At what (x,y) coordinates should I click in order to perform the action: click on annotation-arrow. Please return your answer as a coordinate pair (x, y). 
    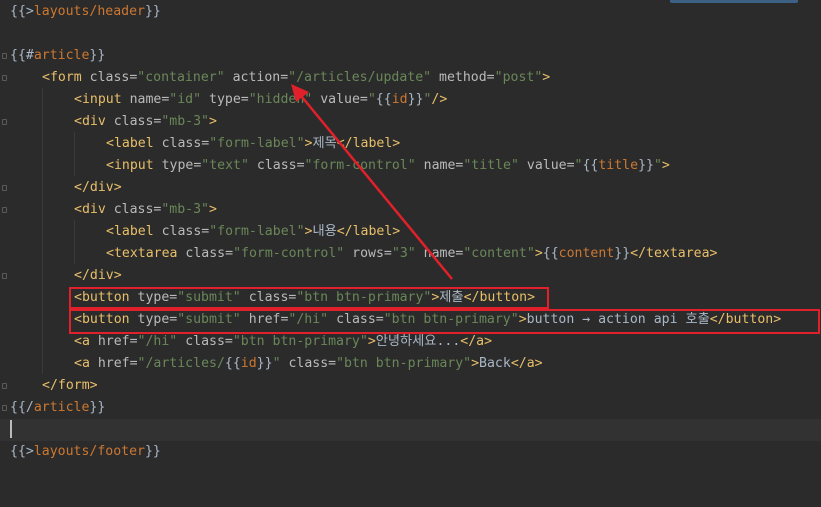
    Looking at the image, I should click on (372, 182).